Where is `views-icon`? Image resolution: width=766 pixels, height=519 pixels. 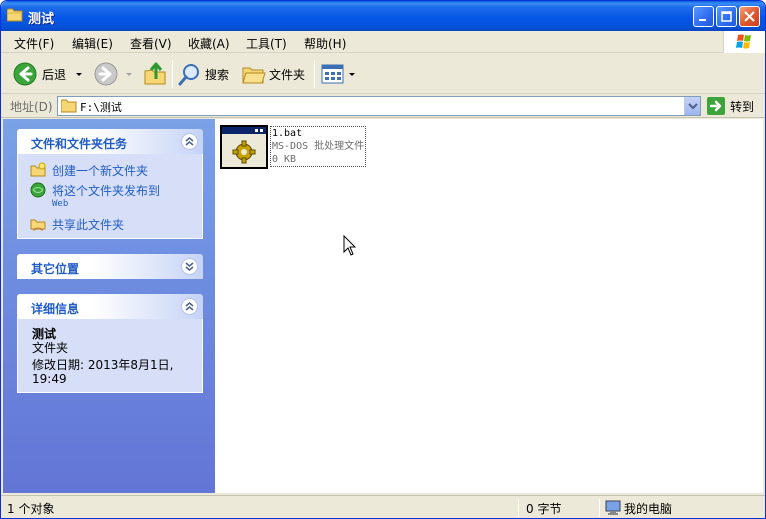
views-icon is located at coordinates (332, 74).